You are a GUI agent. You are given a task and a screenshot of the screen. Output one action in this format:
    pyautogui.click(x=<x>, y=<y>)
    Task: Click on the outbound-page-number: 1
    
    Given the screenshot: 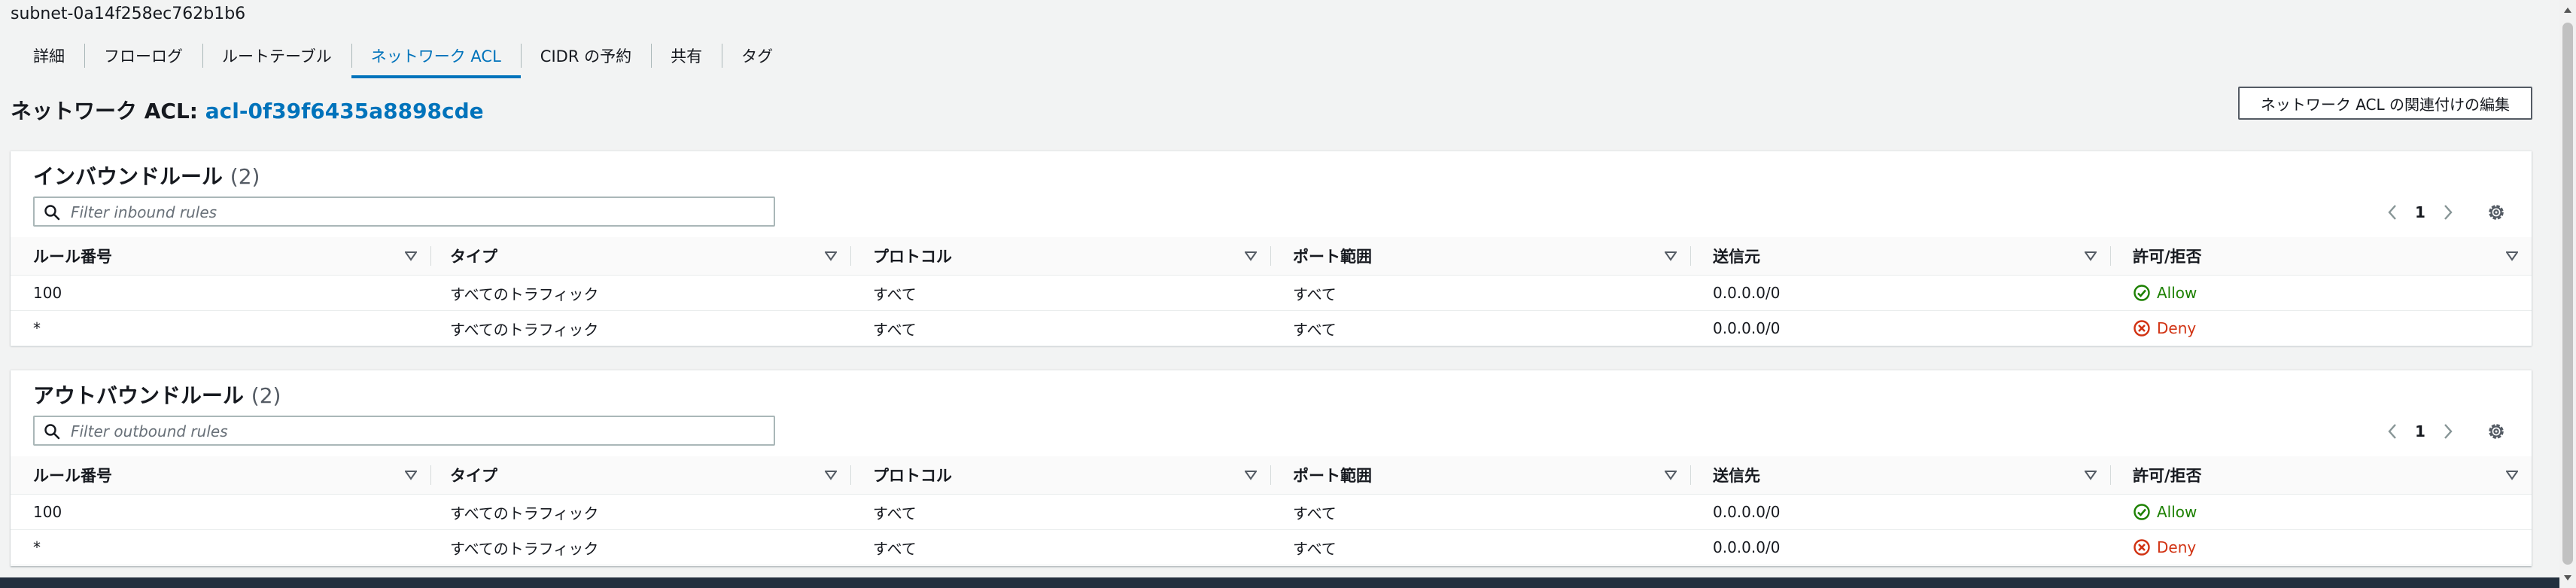 What is the action you would take?
    pyautogui.click(x=2420, y=431)
    